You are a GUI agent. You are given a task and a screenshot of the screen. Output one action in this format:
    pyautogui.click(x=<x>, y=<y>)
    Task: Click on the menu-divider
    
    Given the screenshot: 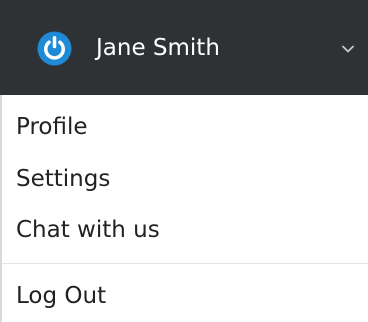 What is the action you would take?
    pyautogui.click(x=185, y=263)
    